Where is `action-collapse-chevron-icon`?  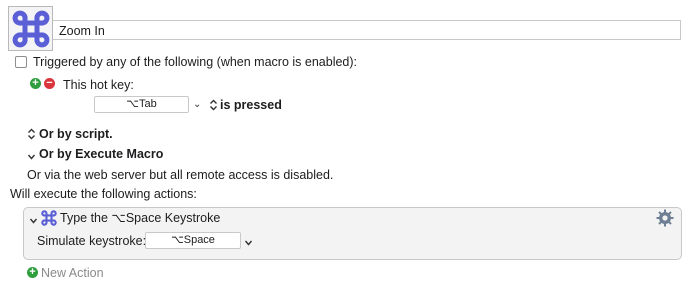
action-collapse-chevron-icon is located at coordinates (33, 219).